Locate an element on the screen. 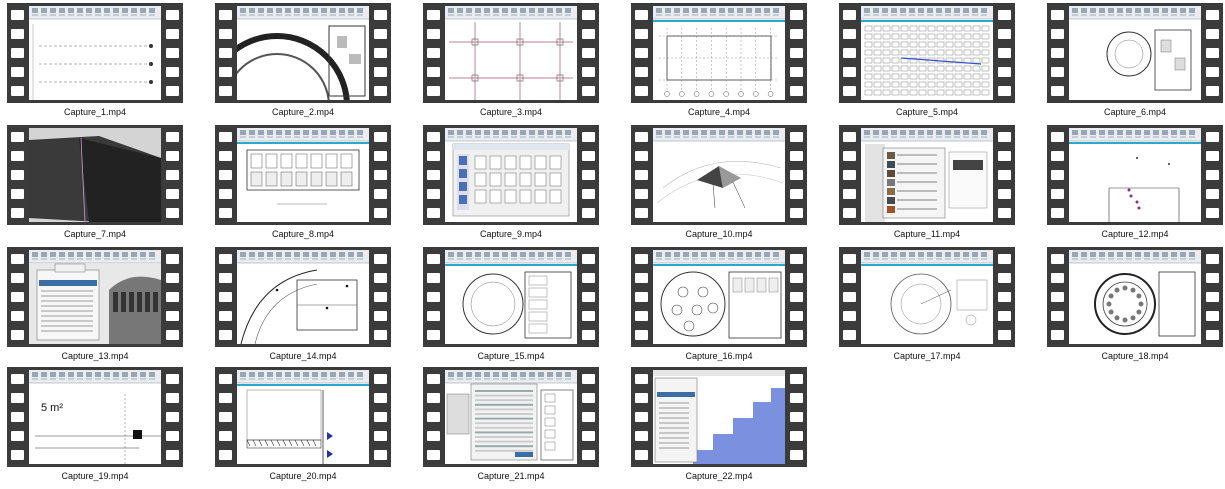  video-thumbnail-item: Capture_12.mp4 is located at coordinates (1135, 184).